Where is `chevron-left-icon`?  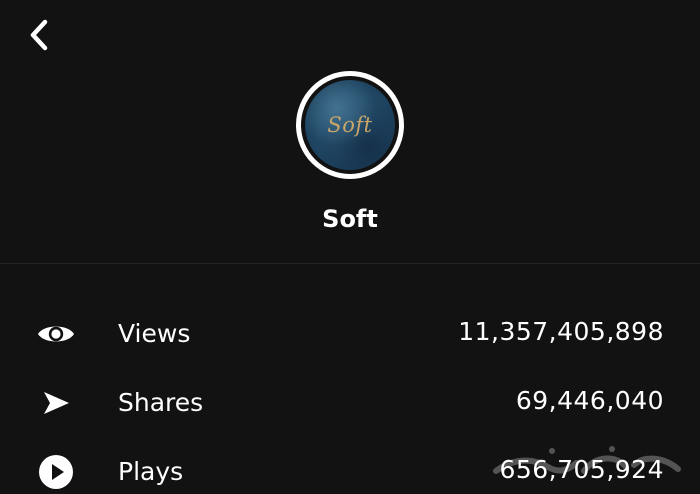
chevron-left-icon is located at coordinates (39, 35).